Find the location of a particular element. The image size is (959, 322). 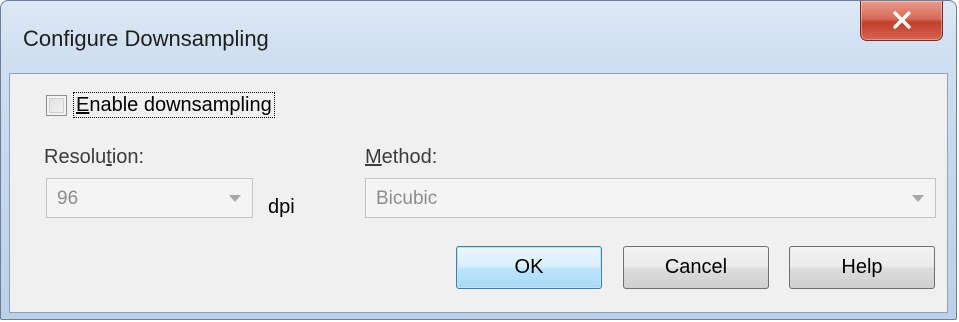

method-label: Method: is located at coordinates (401, 157).